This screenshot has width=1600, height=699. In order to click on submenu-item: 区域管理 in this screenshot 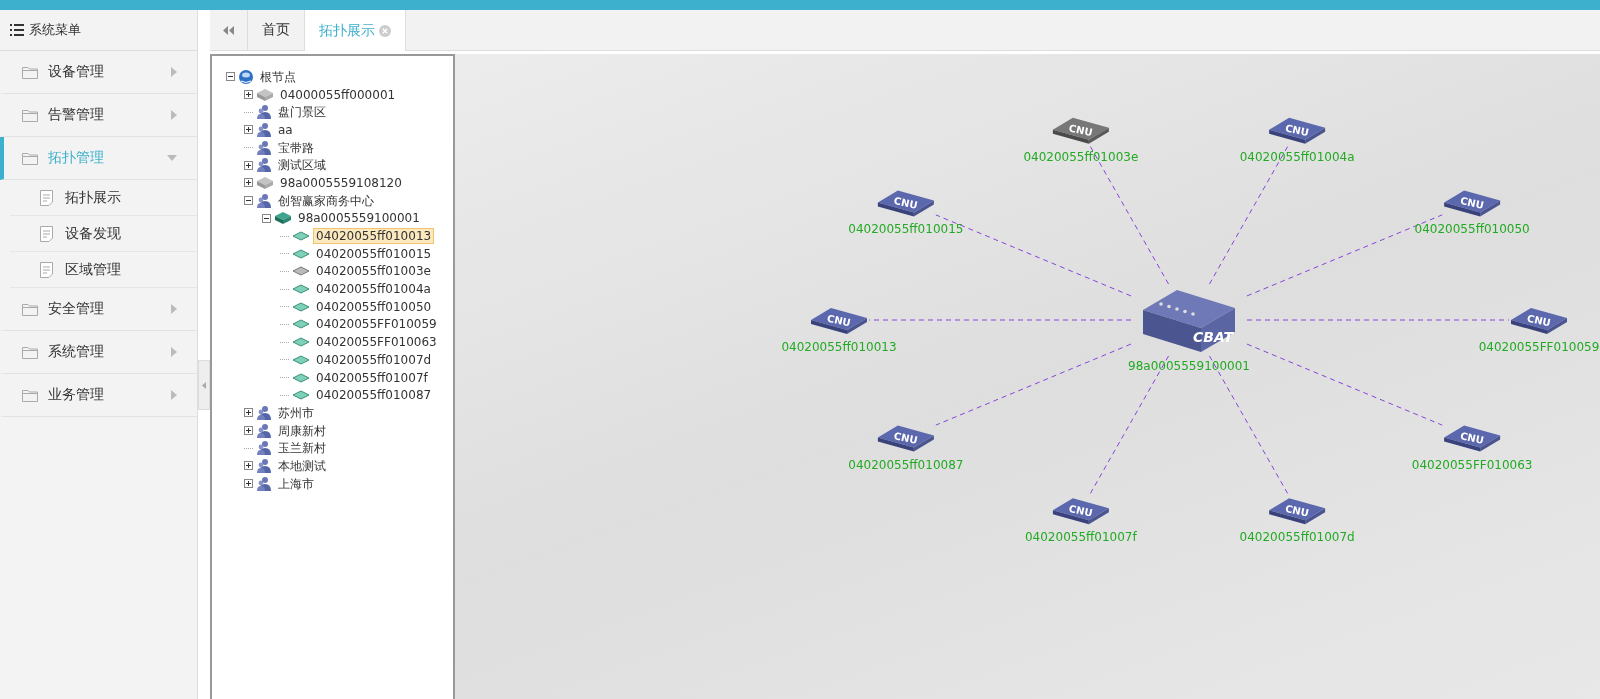, I will do `click(103, 270)`.